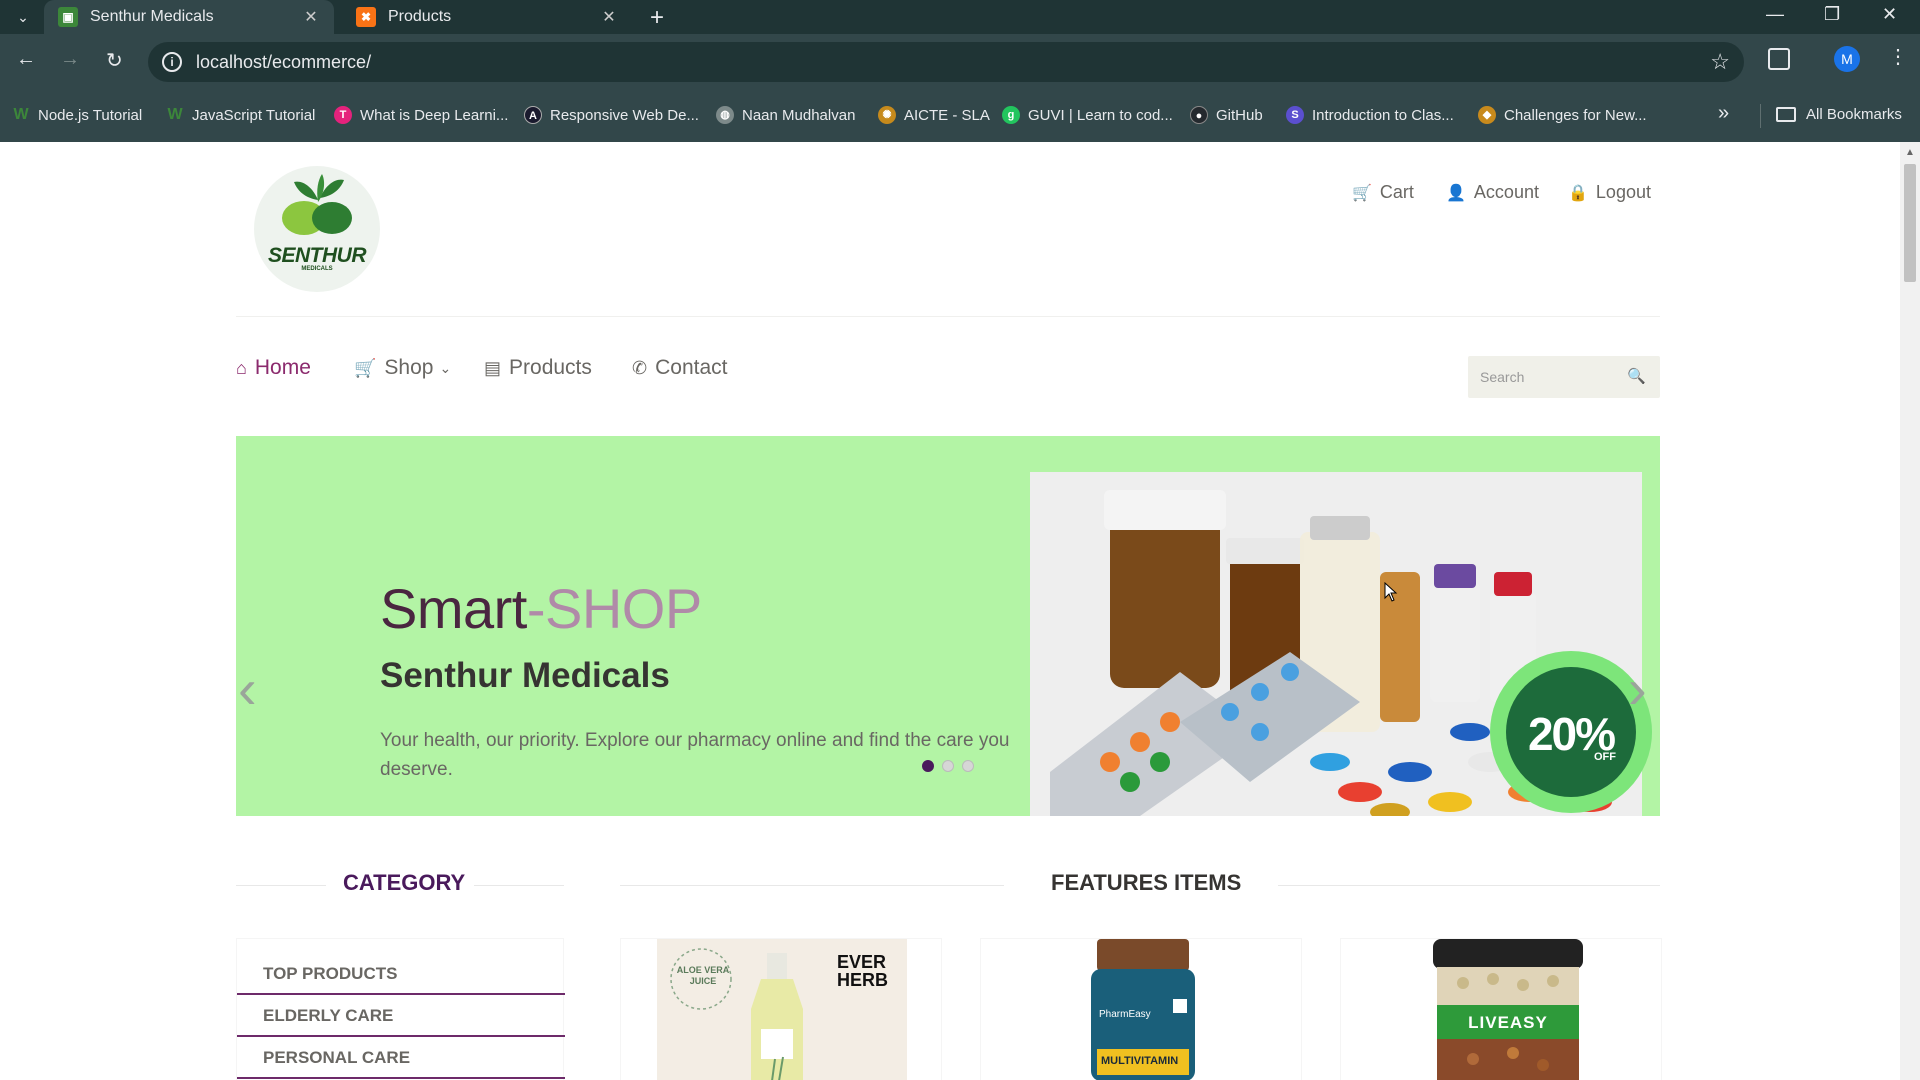 This screenshot has width=1920, height=1080. What do you see at coordinates (1140, 1061) in the screenshot?
I see `product-brand: MULTIVITAMIN` at bounding box center [1140, 1061].